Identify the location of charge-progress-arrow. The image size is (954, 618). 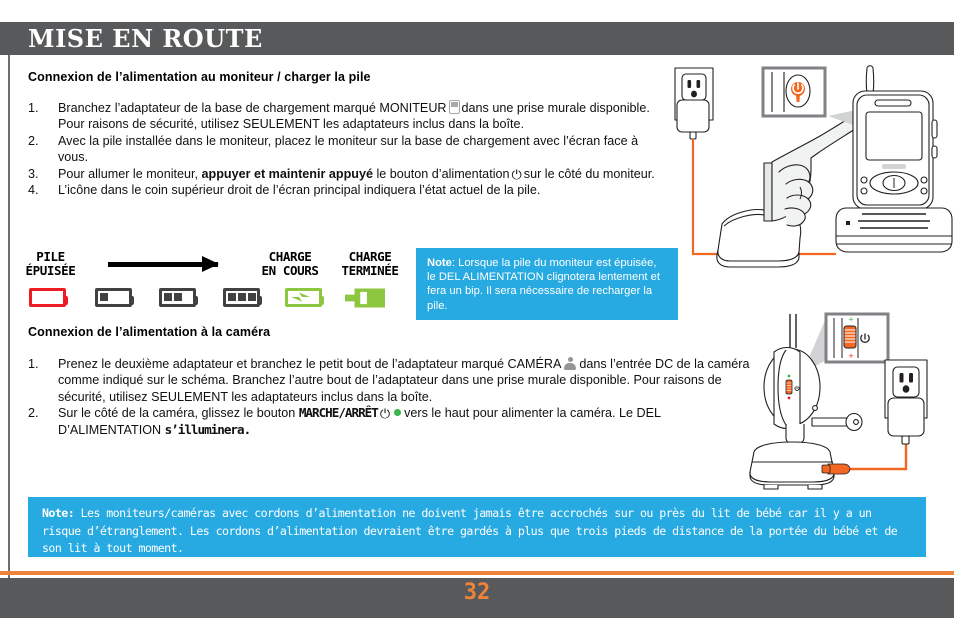
(163, 264).